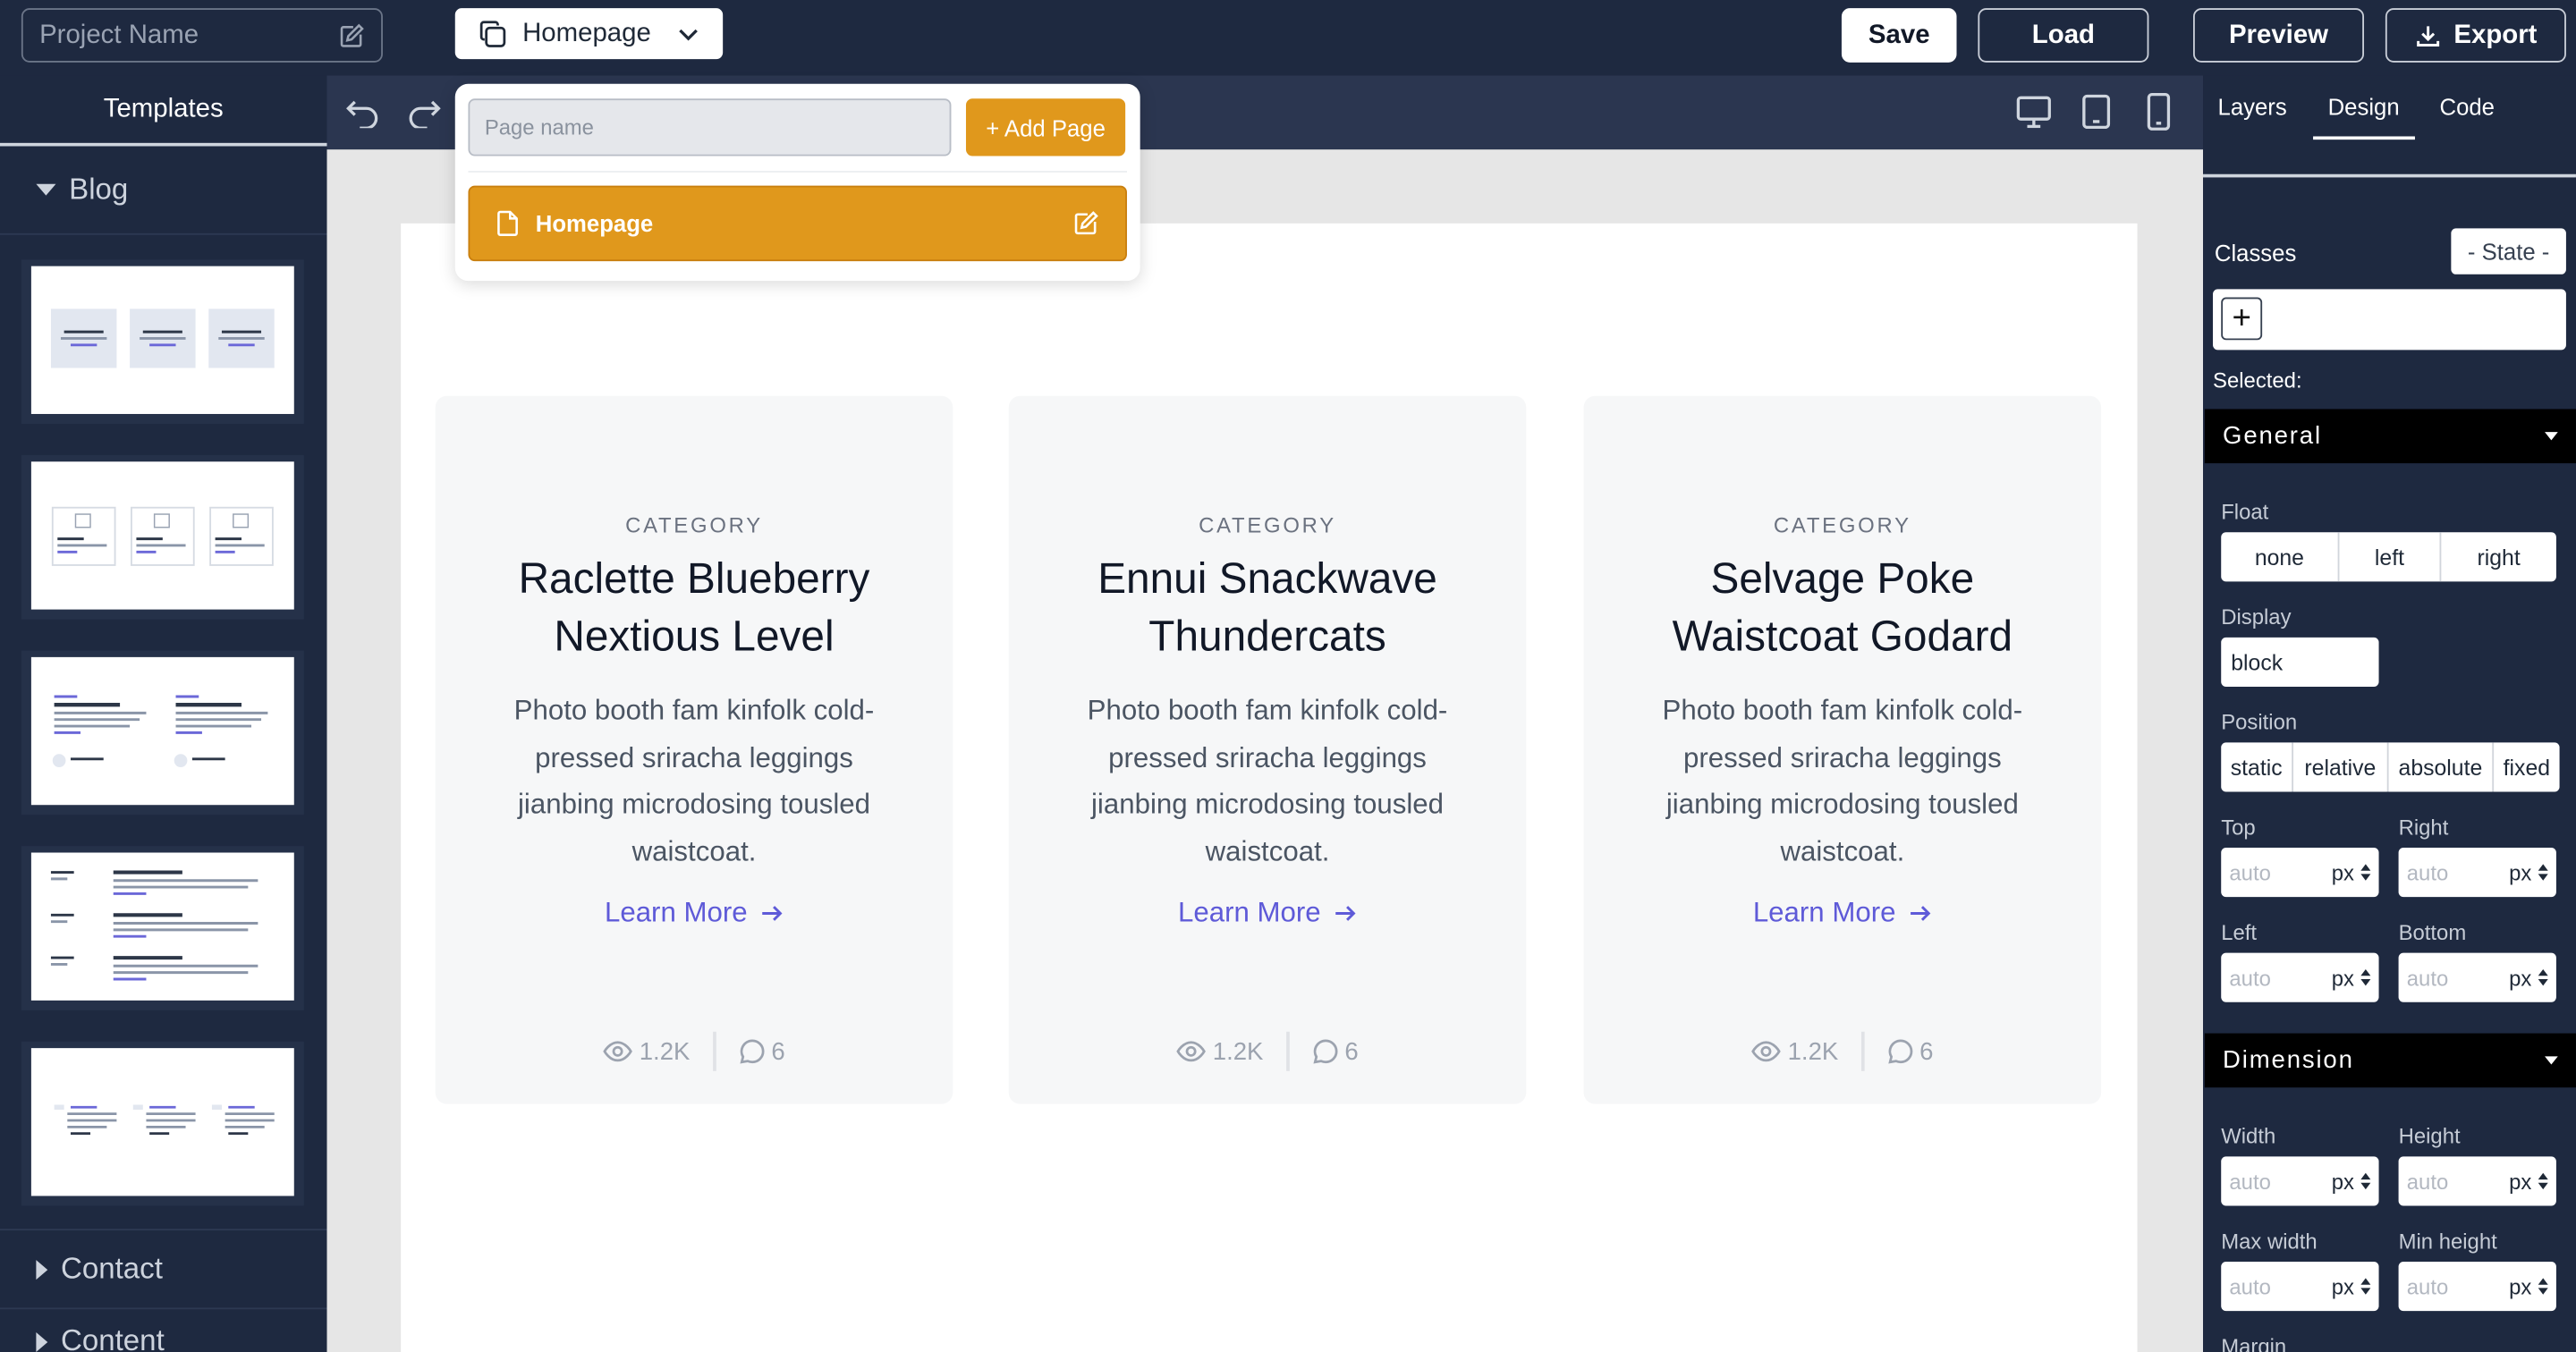 Image resolution: width=2576 pixels, height=1352 pixels. What do you see at coordinates (2498, 556) in the screenshot?
I see `float-right-option: right` at bounding box center [2498, 556].